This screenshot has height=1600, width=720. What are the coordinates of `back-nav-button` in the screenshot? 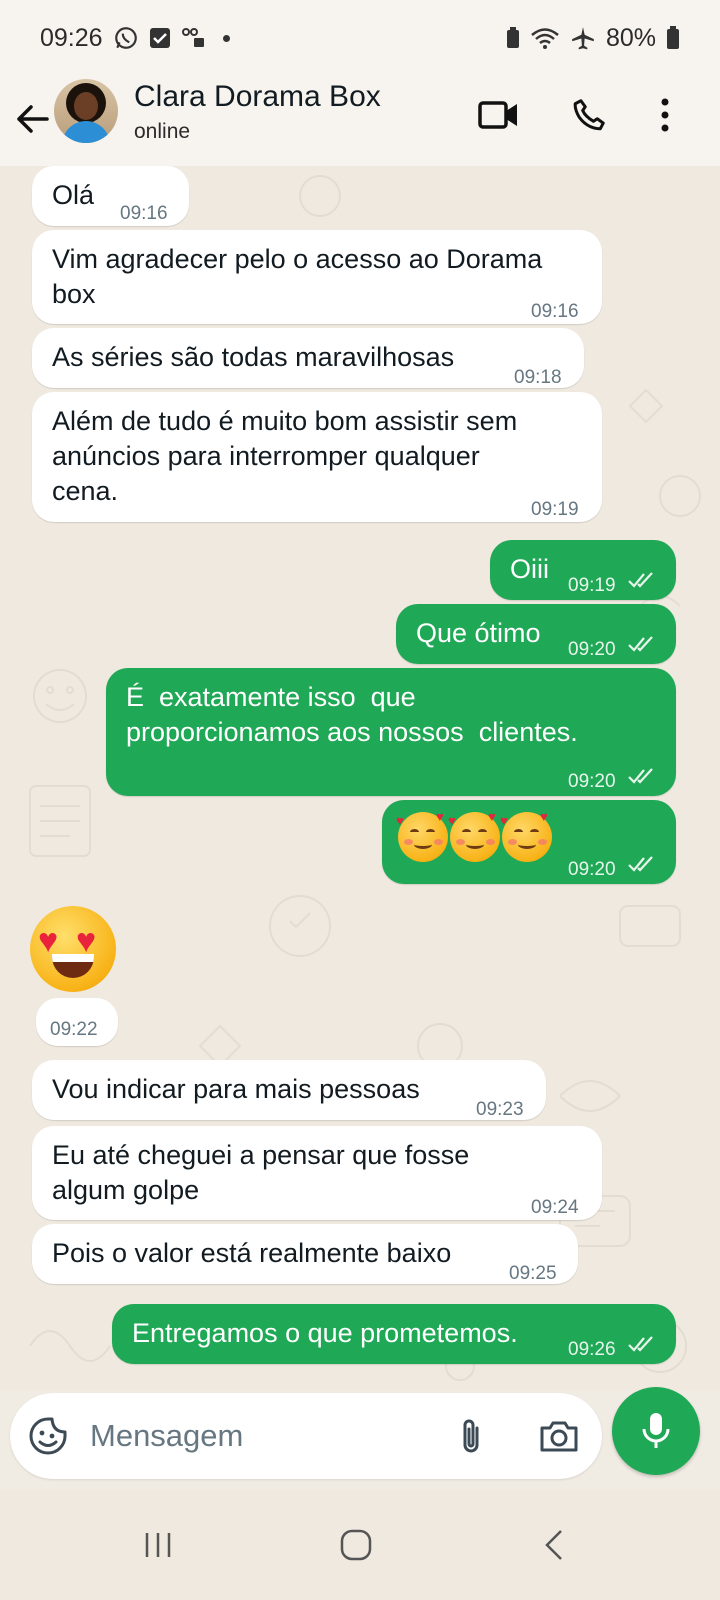 It's located at (554, 1545).